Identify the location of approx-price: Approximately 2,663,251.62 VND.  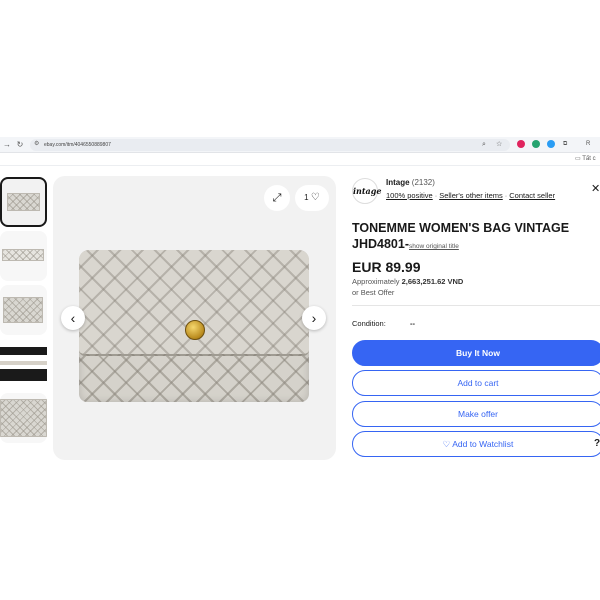
(407, 281).